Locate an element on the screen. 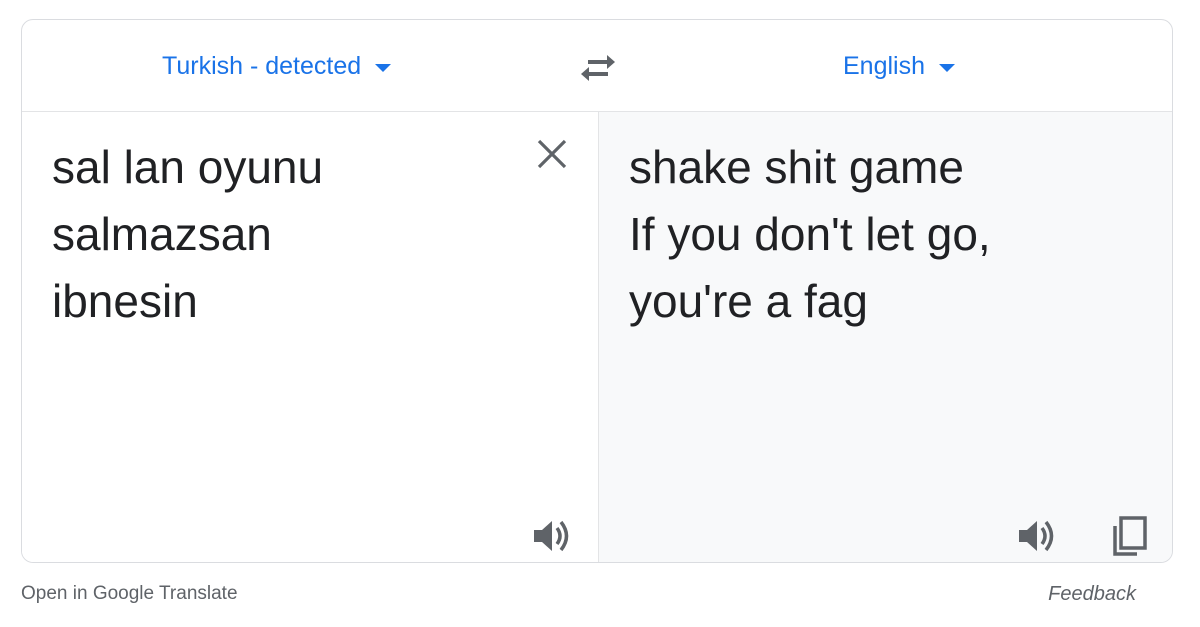 Image resolution: width=1200 pixels, height=627 pixels. copy-translation-button is located at coordinates (1129, 536).